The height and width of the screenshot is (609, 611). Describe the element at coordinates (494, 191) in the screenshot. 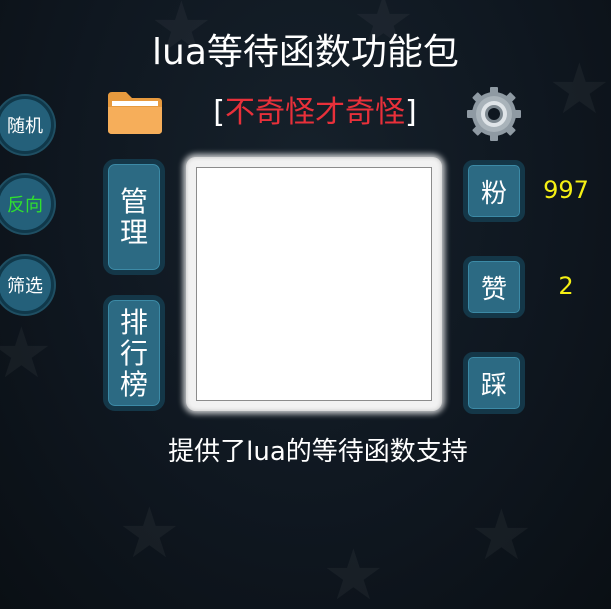

I see `fans-button: 粉` at that location.